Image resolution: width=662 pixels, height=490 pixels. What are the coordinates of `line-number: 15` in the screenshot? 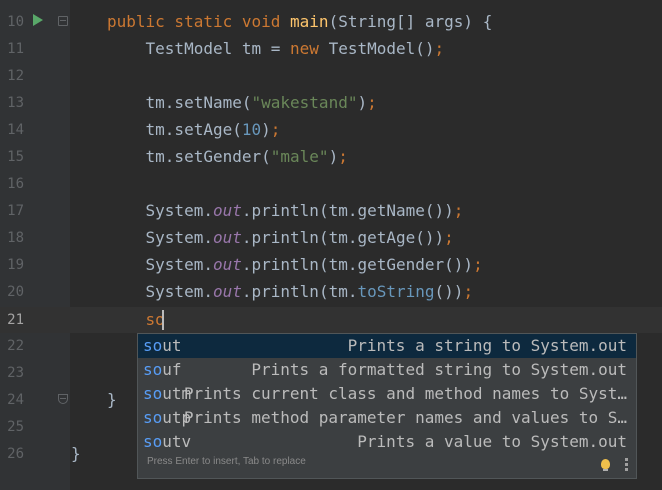 It's located at (15, 157).